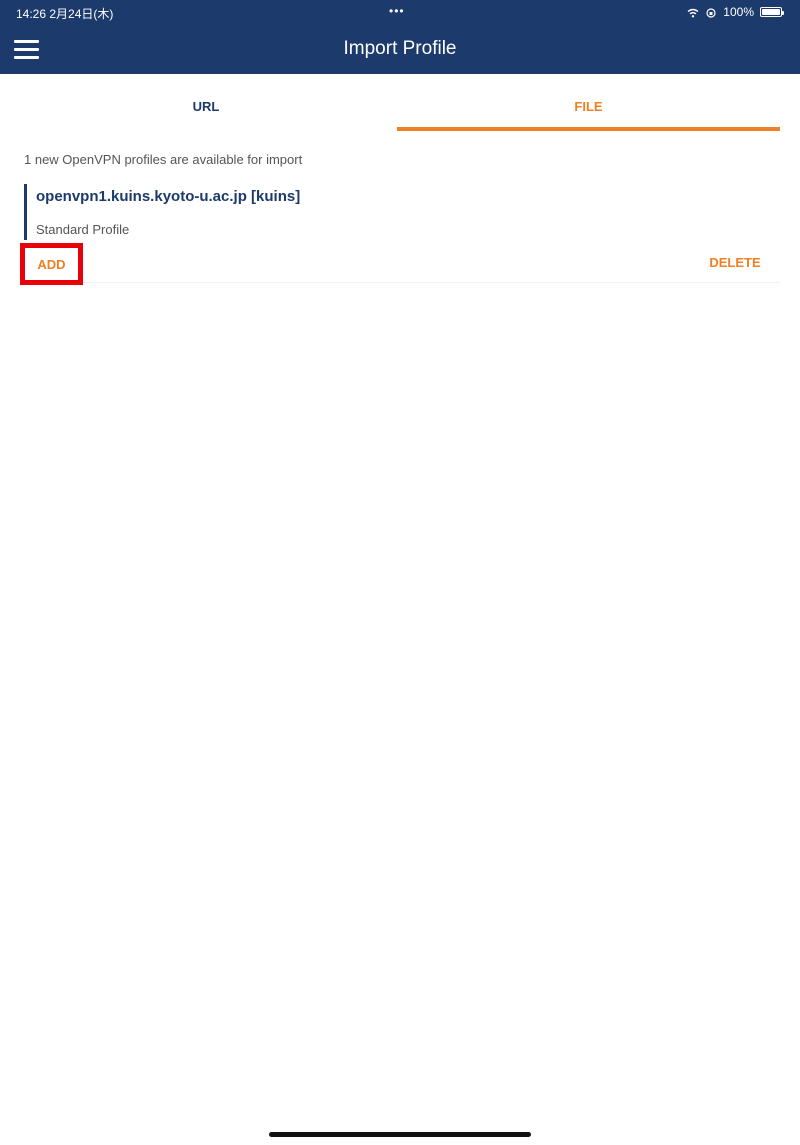  What do you see at coordinates (711, 12) in the screenshot?
I see `rotation-lock-icon` at bounding box center [711, 12].